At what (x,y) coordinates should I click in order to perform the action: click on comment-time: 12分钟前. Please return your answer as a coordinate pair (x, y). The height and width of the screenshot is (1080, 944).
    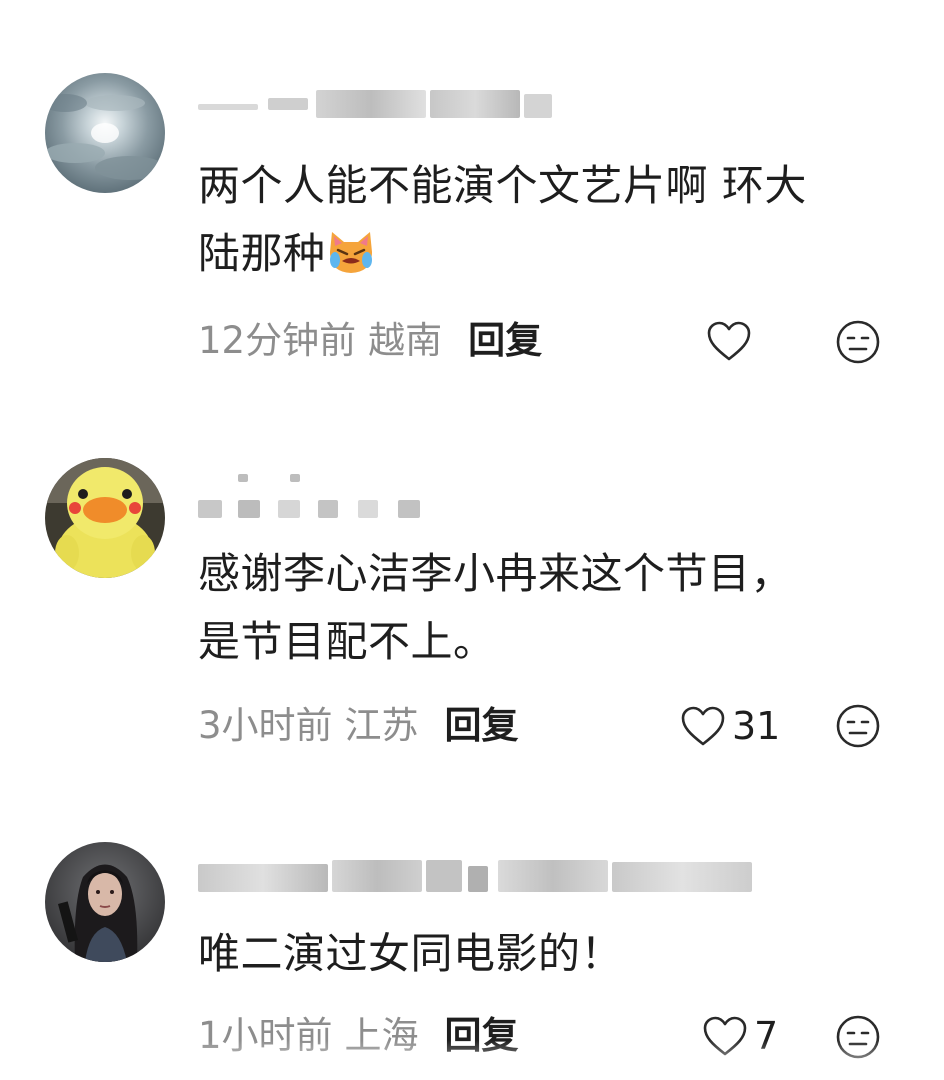
    Looking at the image, I should click on (277, 340).